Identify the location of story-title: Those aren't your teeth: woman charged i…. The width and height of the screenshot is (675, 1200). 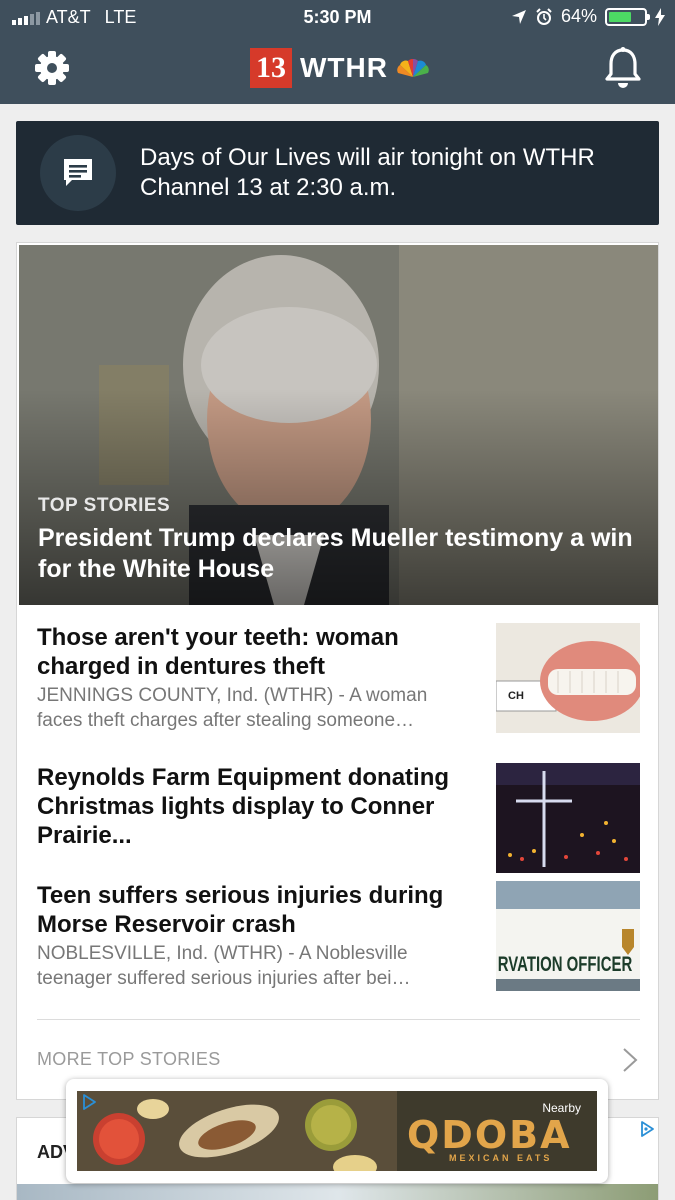
(218, 652).